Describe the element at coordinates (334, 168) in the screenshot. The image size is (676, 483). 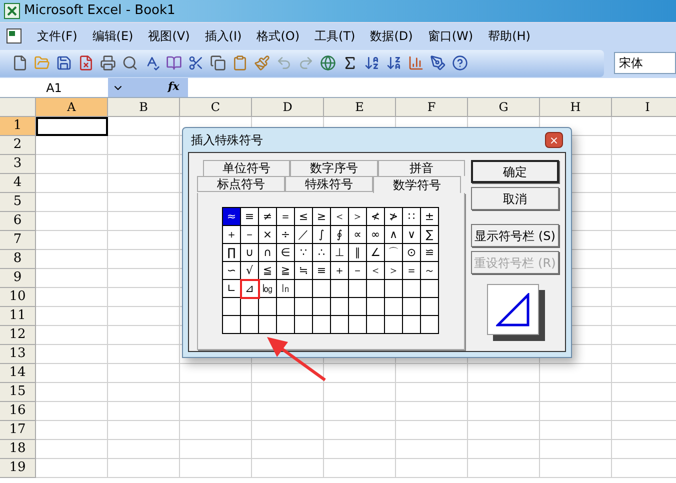
I see `tab: 数字序号` at that location.